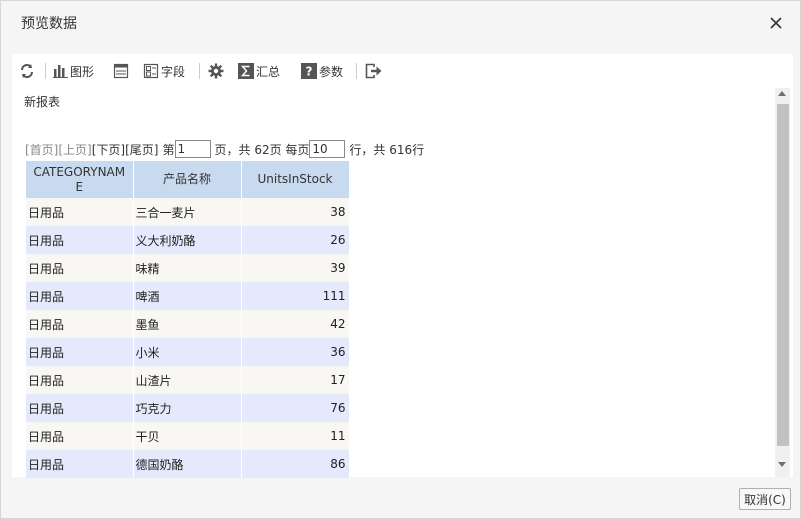 This screenshot has height=519, width=801. I want to click on layout-icon, so click(121, 71).